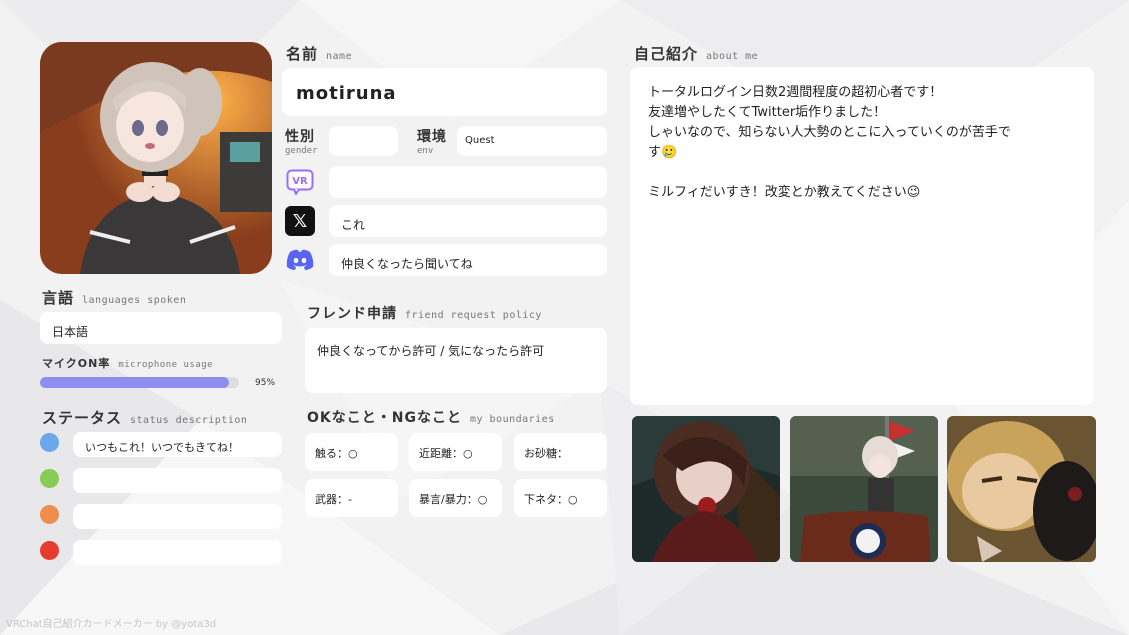 This screenshot has height=635, width=1129. I want to click on name-label: 名前 name, so click(319, 54).